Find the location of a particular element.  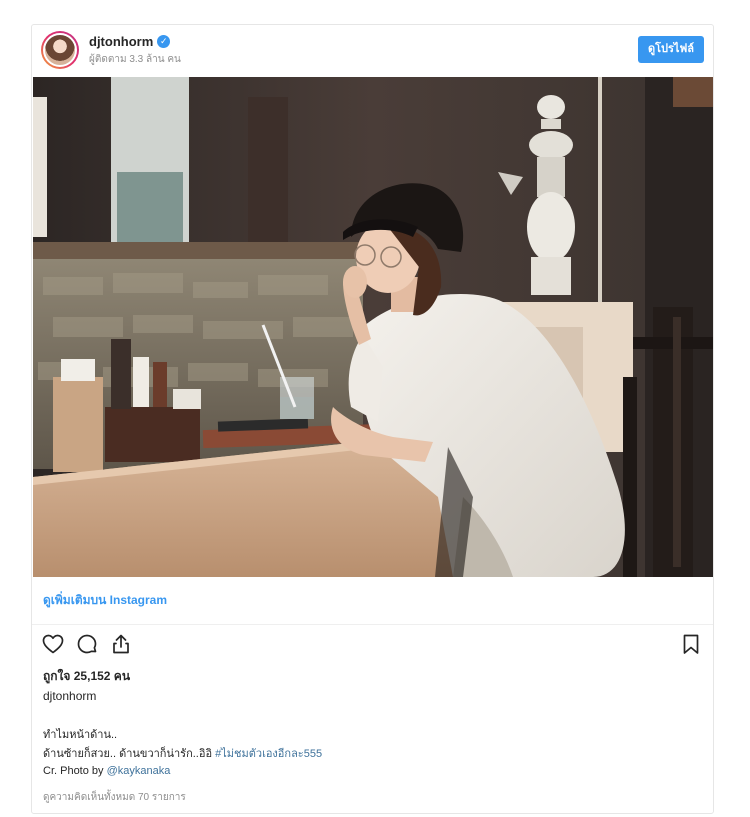

avatar is located at coordinates (60, 50).